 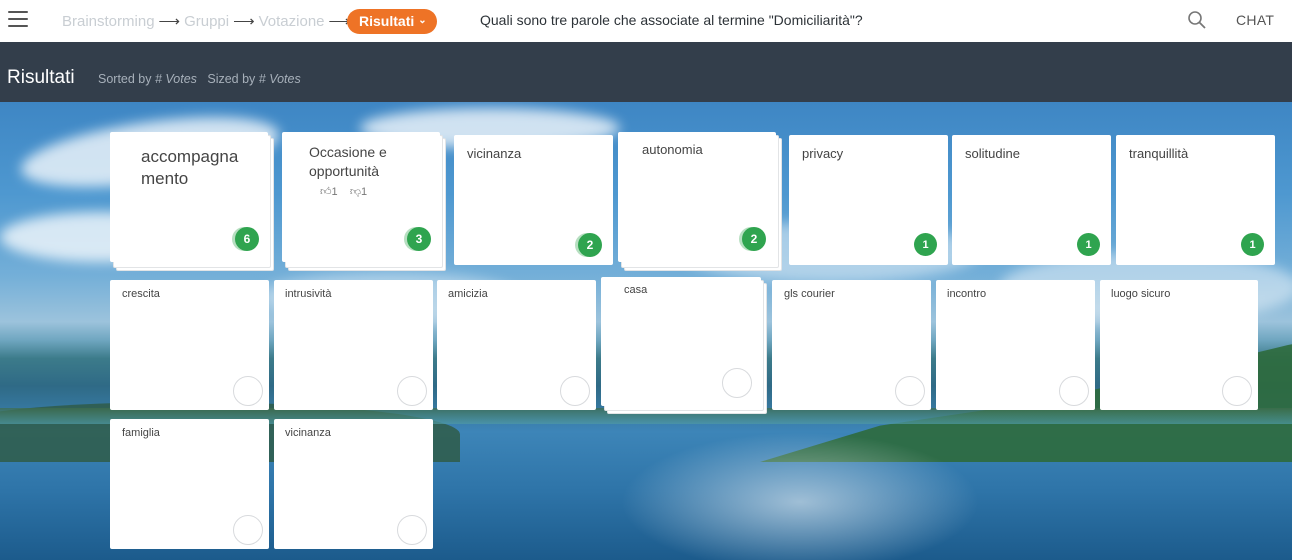 What do you see at coordinates (108, 21) in the screenshot?
I see `step-brainstorming: Brainstorming` at bounding box center [108, 21].